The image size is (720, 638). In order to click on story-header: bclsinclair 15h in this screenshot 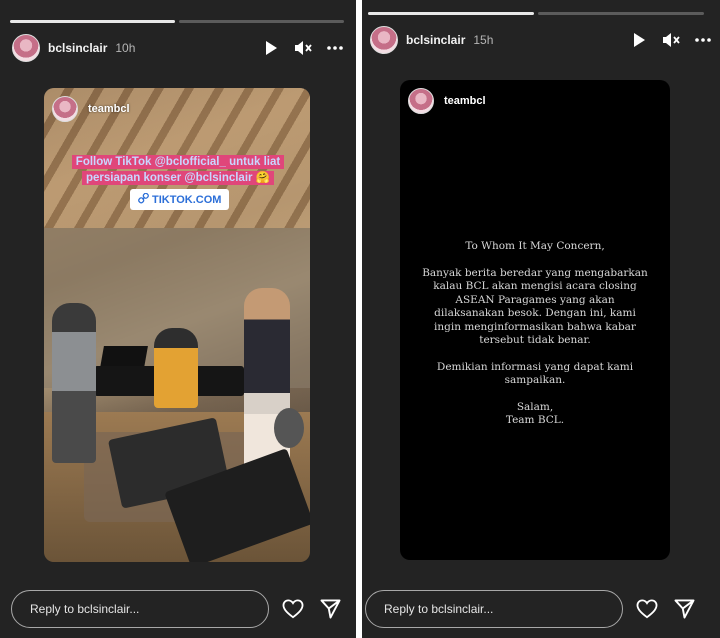, I will do `click(541, 40)`.